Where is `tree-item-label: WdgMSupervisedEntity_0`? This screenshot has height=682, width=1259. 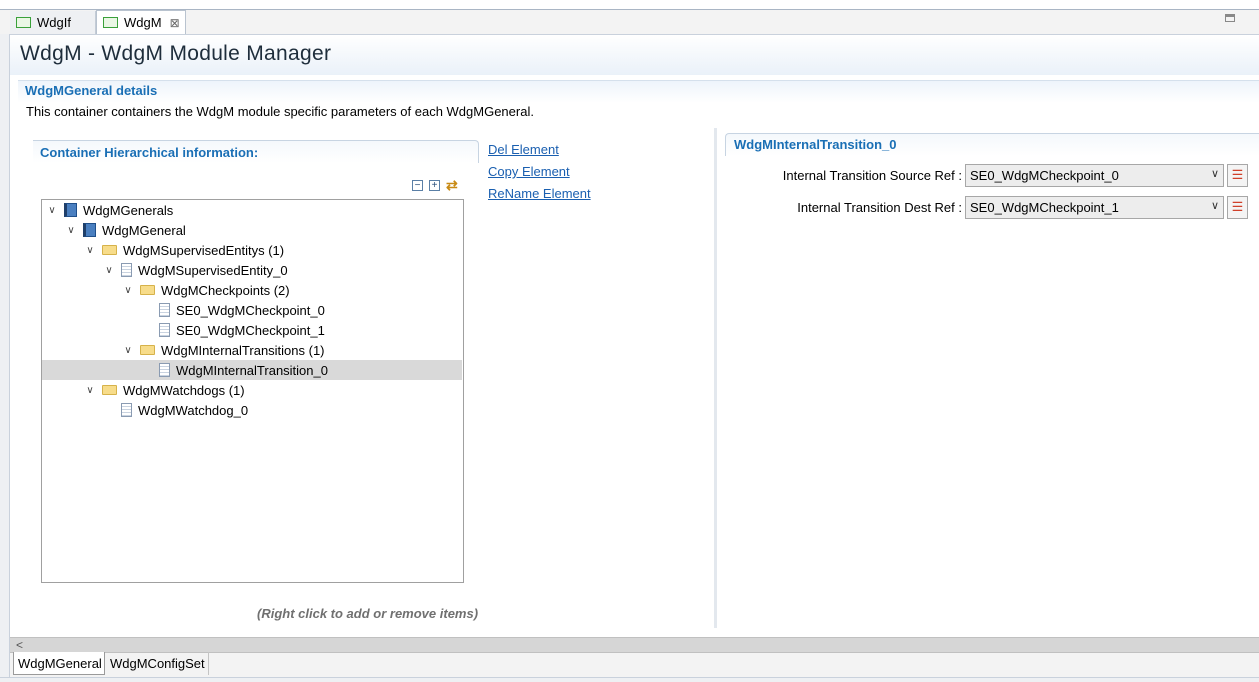 tree-item-label: WdgMSupervisedEntity_0 is located at coordinates (213, 270).